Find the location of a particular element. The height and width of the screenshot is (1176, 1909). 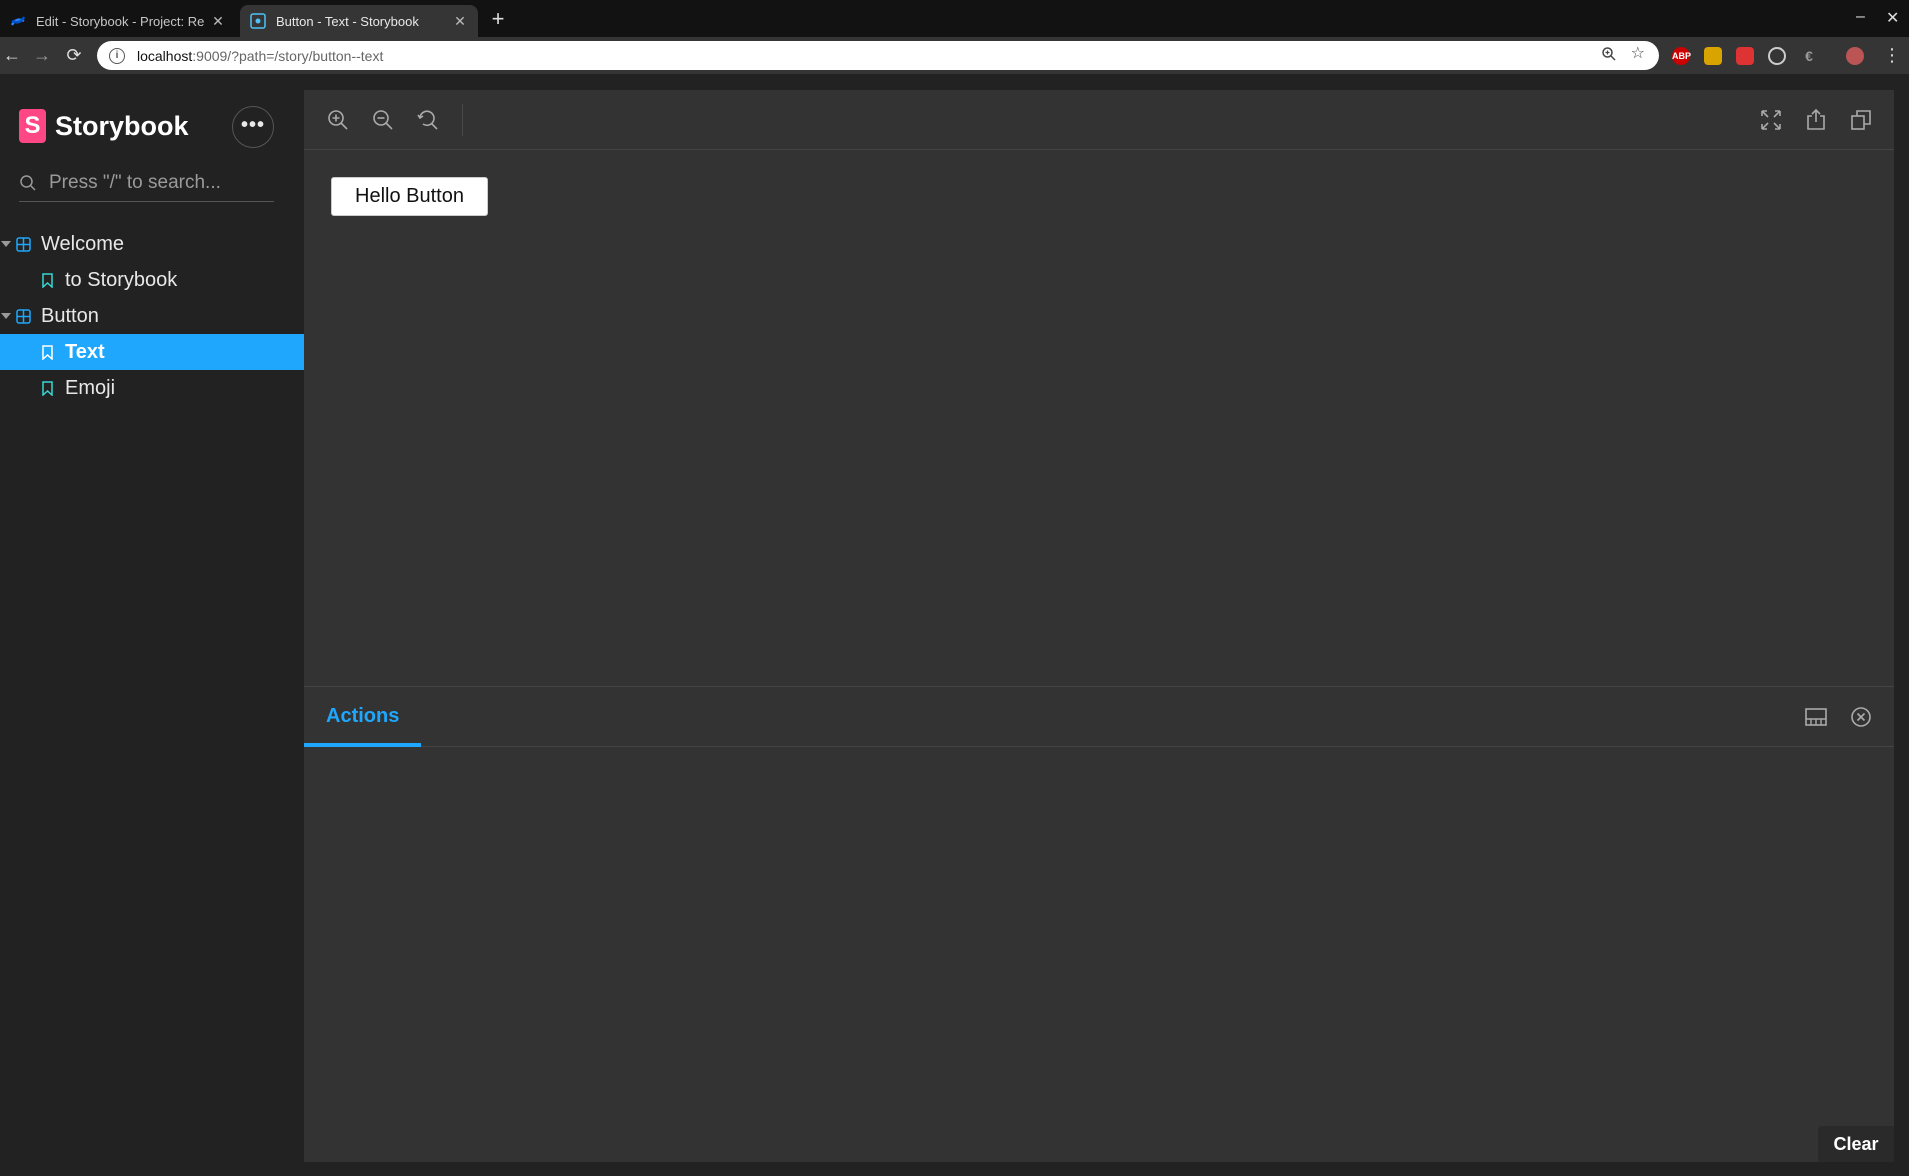

tree-group-button: Button is located at coordinates (152, 316).